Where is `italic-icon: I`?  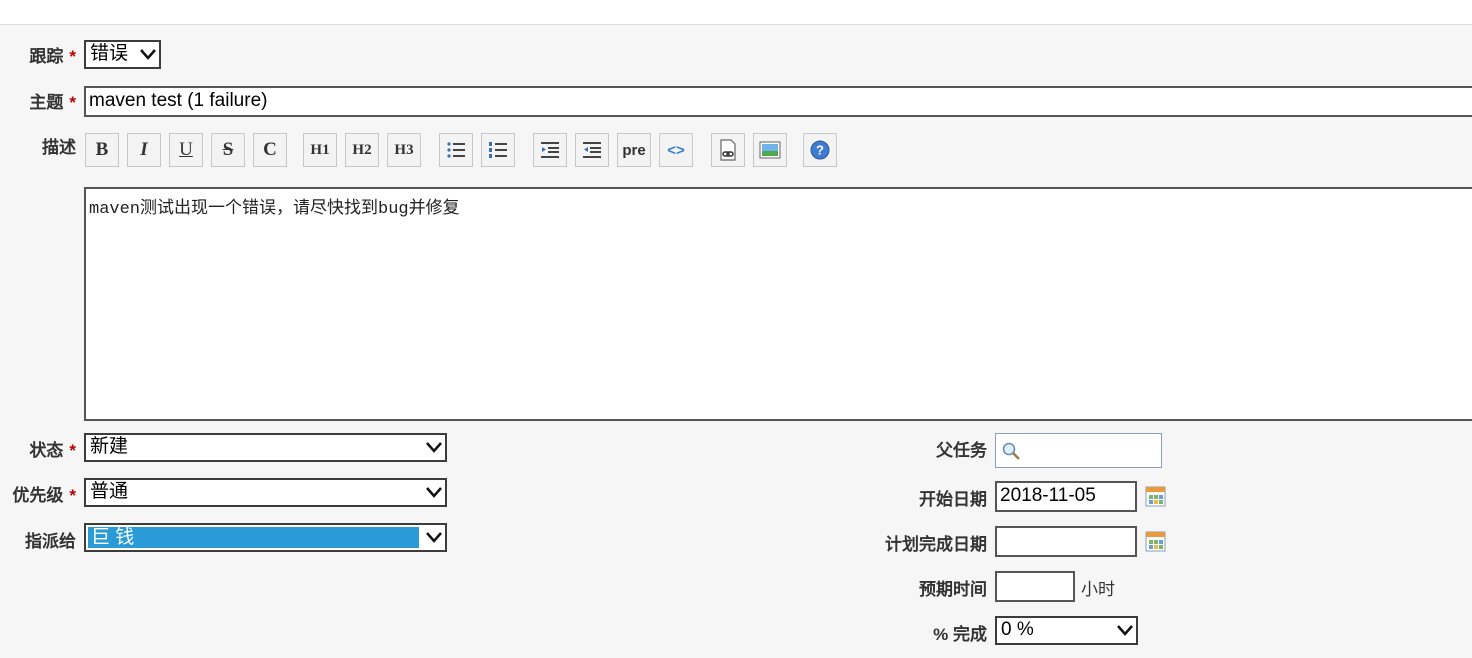
italic-icon: I is located at coordinates (144, 149).